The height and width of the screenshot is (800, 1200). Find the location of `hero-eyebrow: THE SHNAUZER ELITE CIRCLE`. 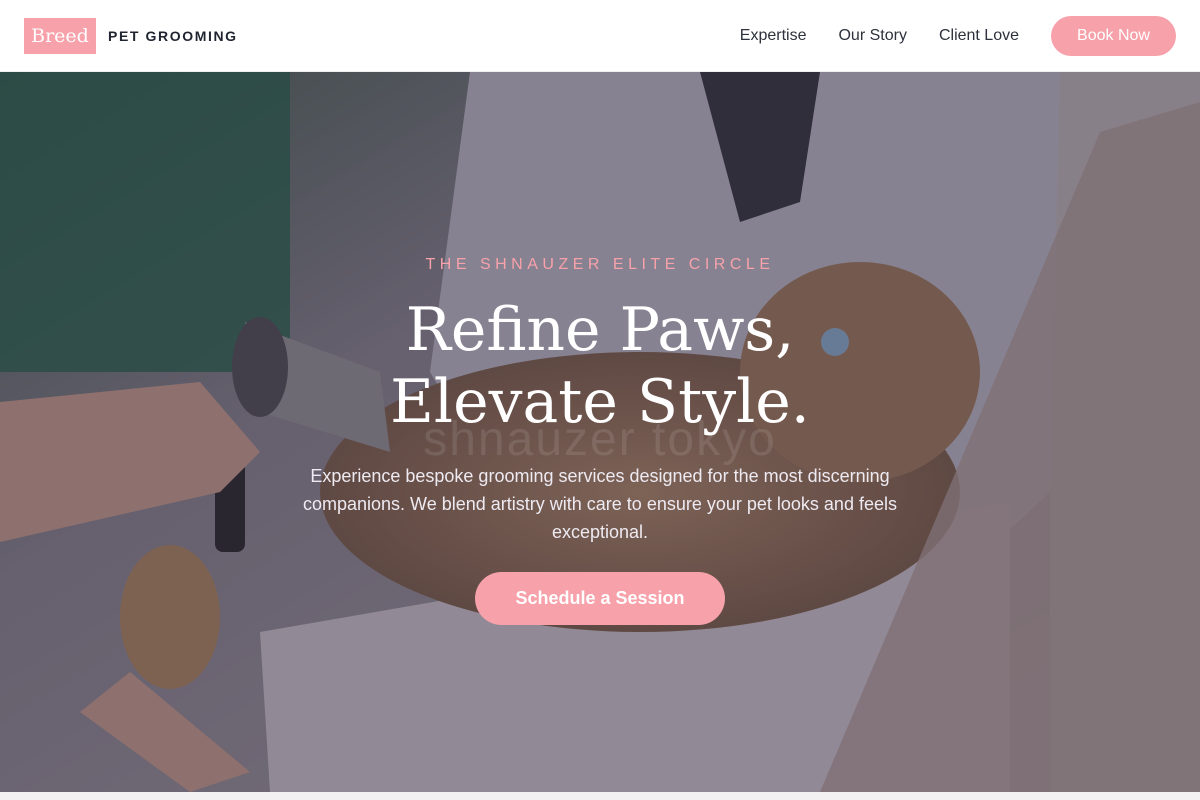

hero-eyebrow: THE SHNAUZER ELITE CIRCLE is located at coordinates (600, 264).